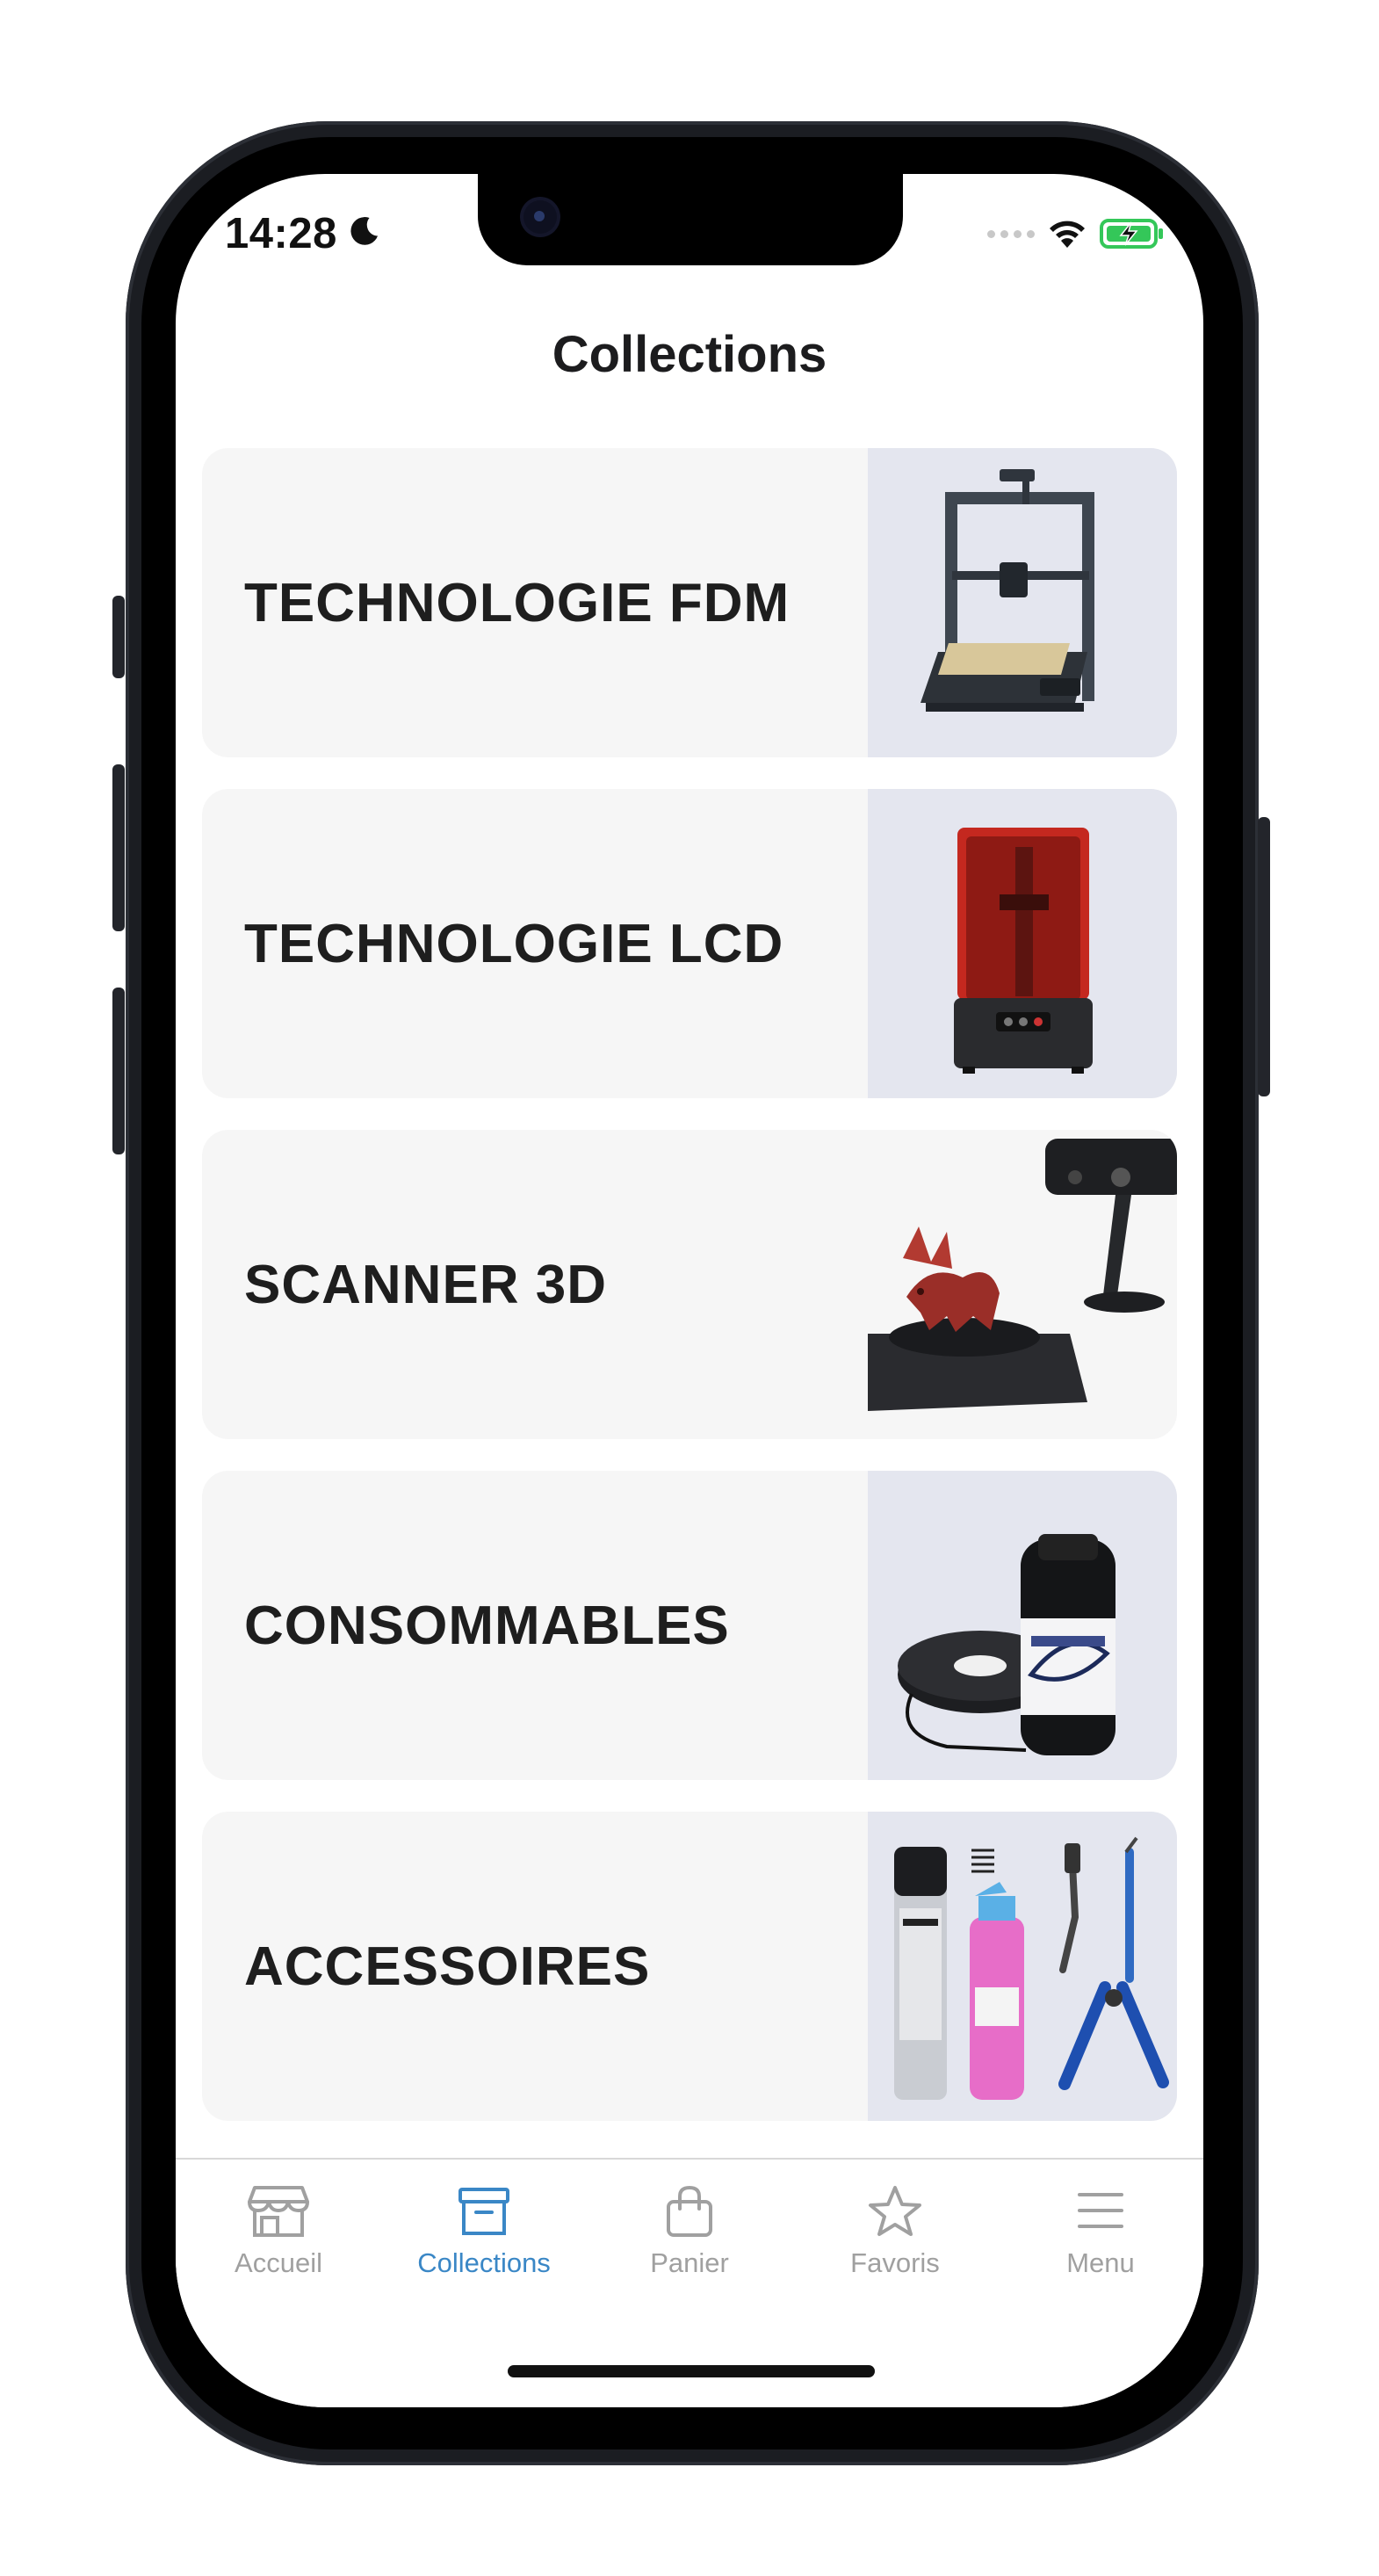 The height and width of the screenshot is (2576, 1379). I want to click on tab-label: Accueil, so click(278, 2262).